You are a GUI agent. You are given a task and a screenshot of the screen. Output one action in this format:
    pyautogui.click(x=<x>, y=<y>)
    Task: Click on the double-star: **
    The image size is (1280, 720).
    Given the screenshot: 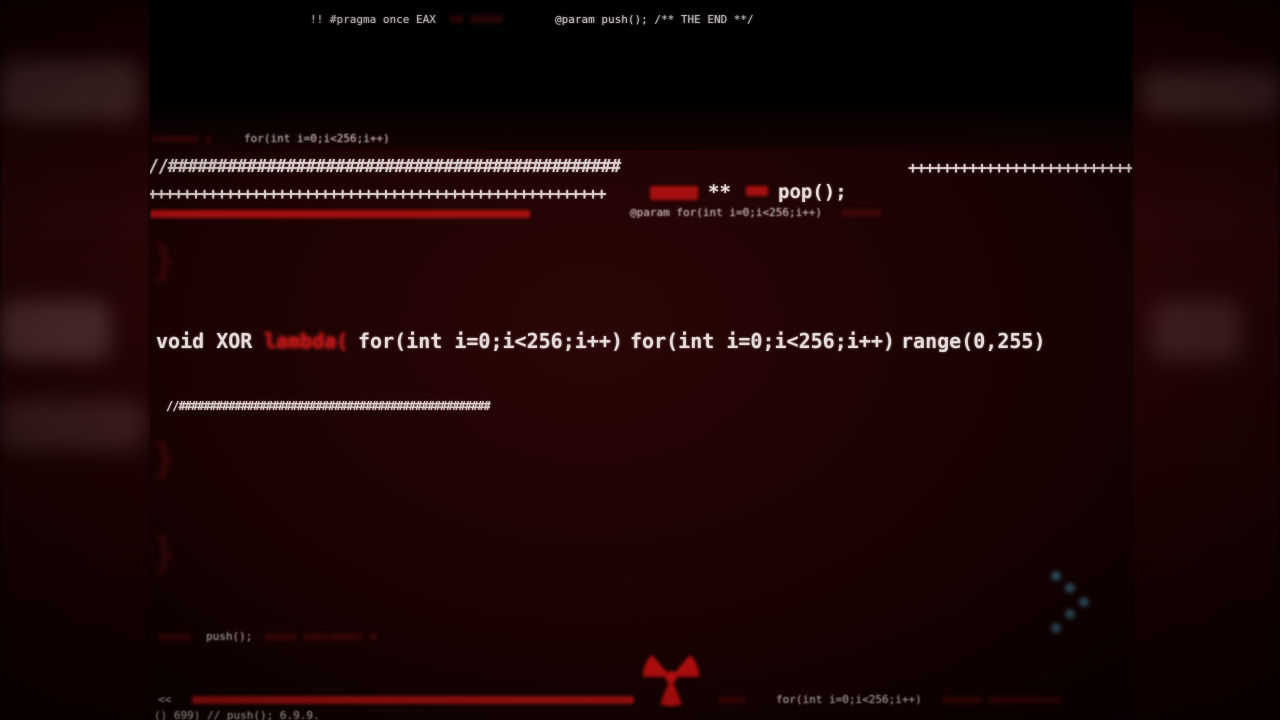 What is the action you would take?
    pyautogui.click(x=719, y=192)
    